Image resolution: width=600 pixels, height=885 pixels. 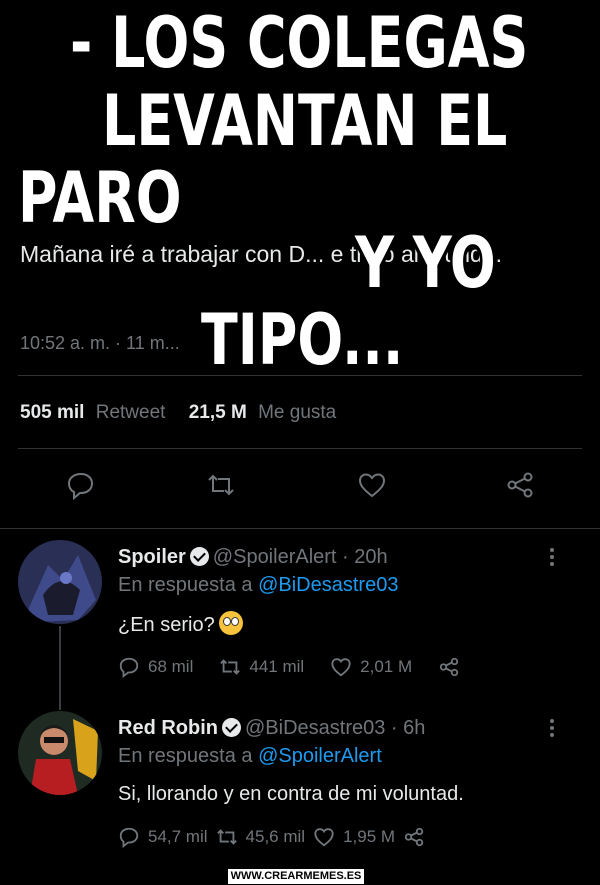 I want to click on reply-author: Spoiler @SpoilerAlert · 20h, so click(x=253, y=557).